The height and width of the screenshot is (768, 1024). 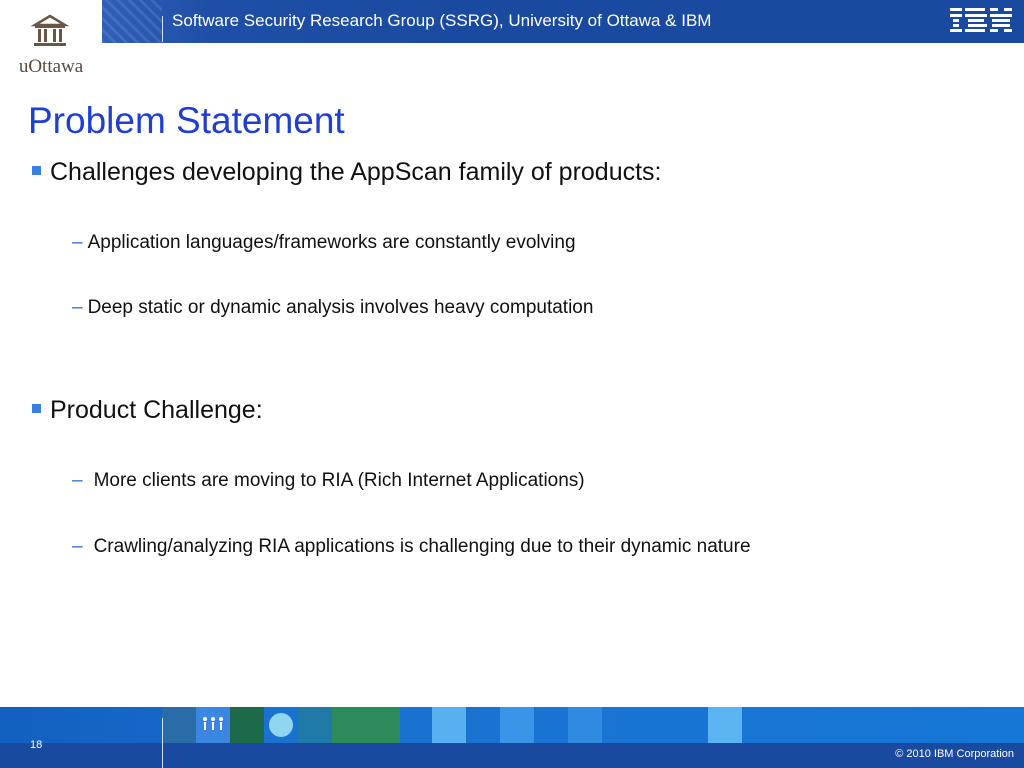 I want to click on logo-wordmark: uOttawa, so click(x=51, y=66).